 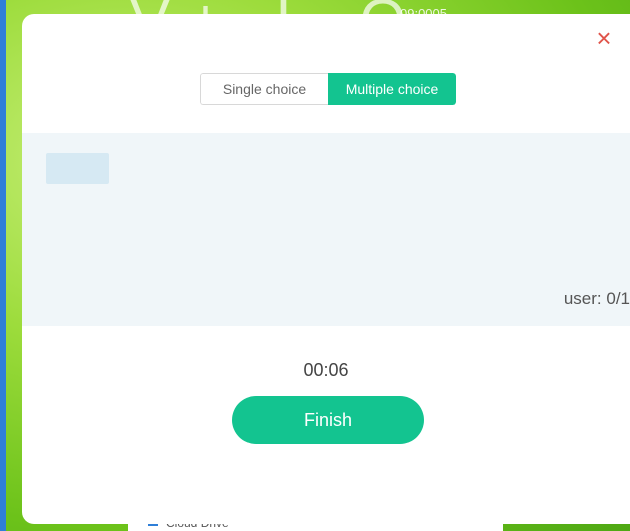 I want to click on user-count: user: 0/1, so click(x=596, y=298).